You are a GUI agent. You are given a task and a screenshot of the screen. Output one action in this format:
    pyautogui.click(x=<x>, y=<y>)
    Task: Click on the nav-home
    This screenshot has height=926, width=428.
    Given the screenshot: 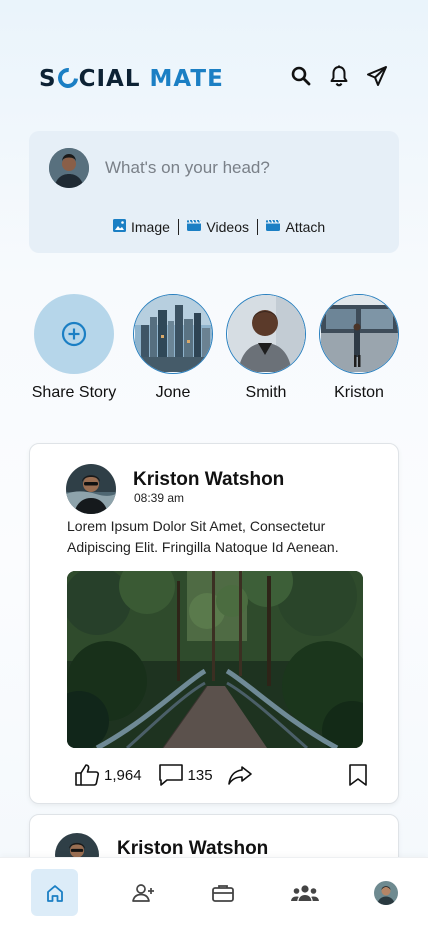 What is the action you would take?
    pyautogui.click(x=54, y=892)
    